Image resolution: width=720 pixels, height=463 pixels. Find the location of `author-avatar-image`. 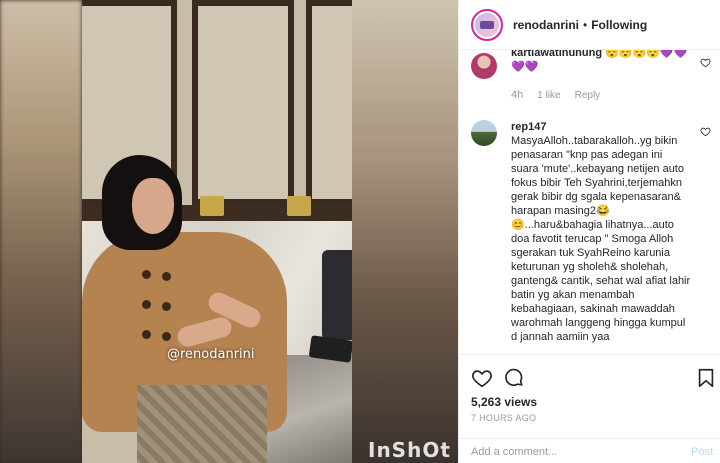

author-avatar-image is located at coordinates (487, 24).